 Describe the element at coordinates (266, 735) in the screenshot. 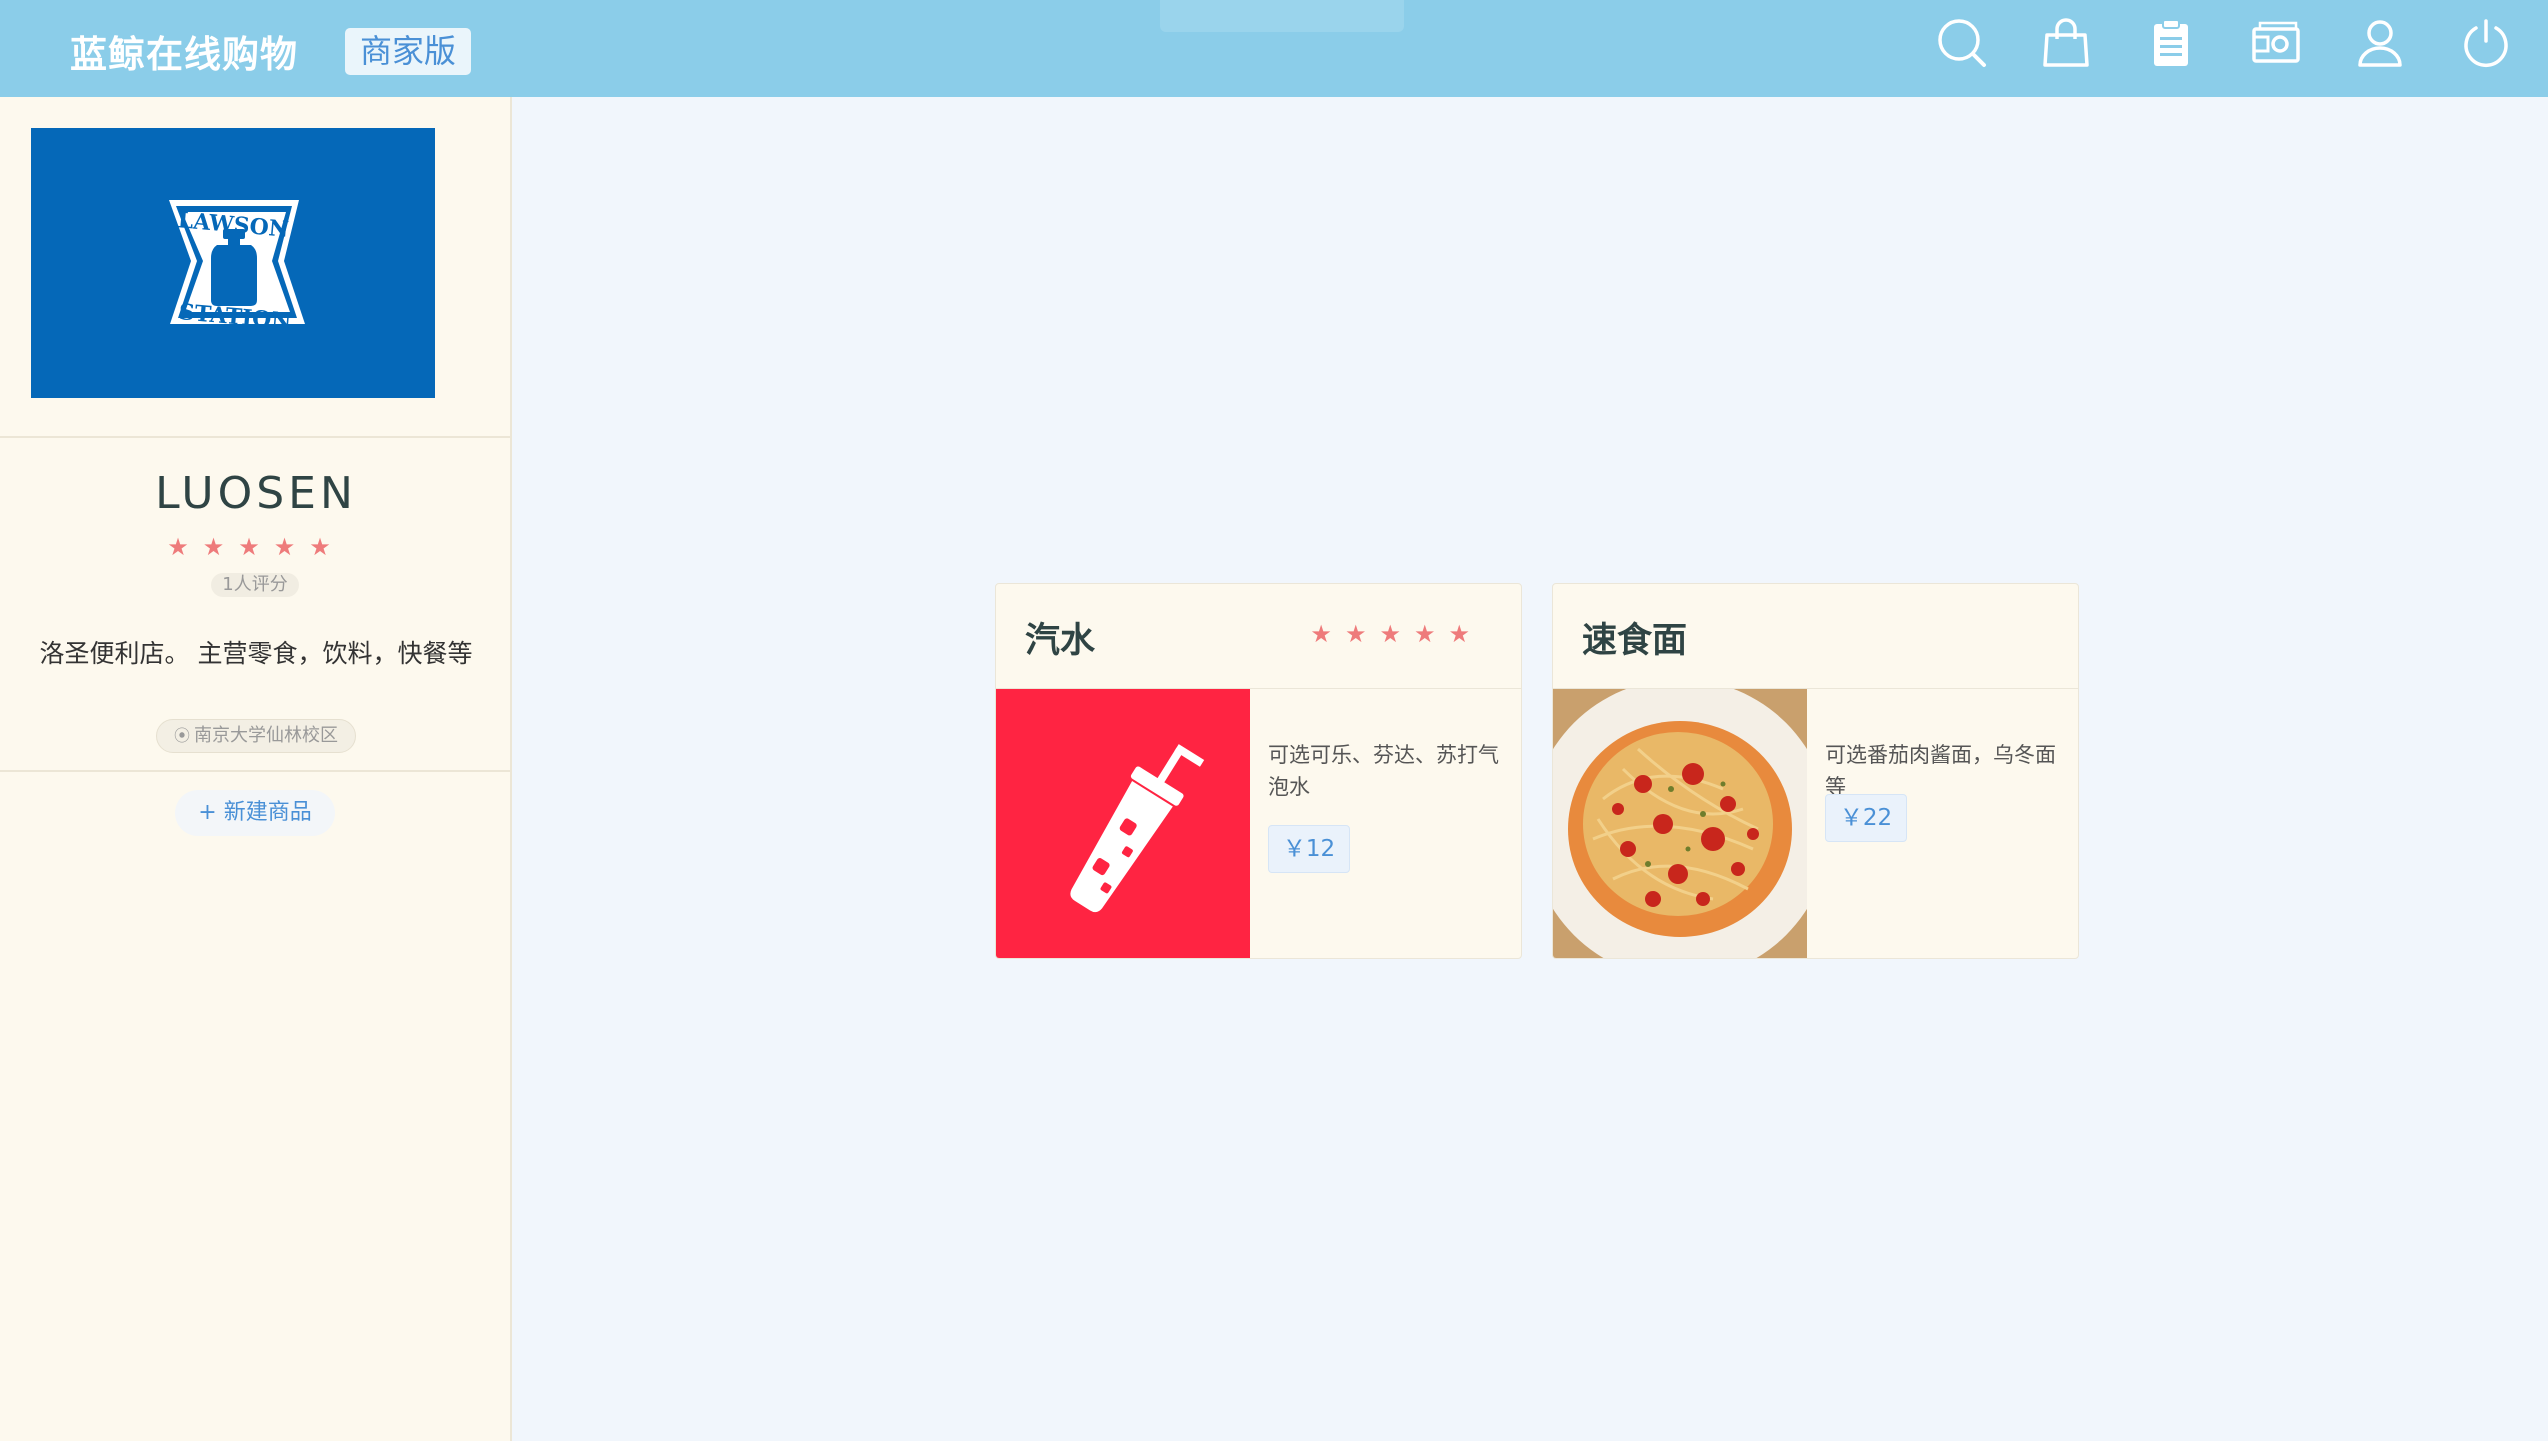

I see `location-text: 南京大学仙林校区` at that location.